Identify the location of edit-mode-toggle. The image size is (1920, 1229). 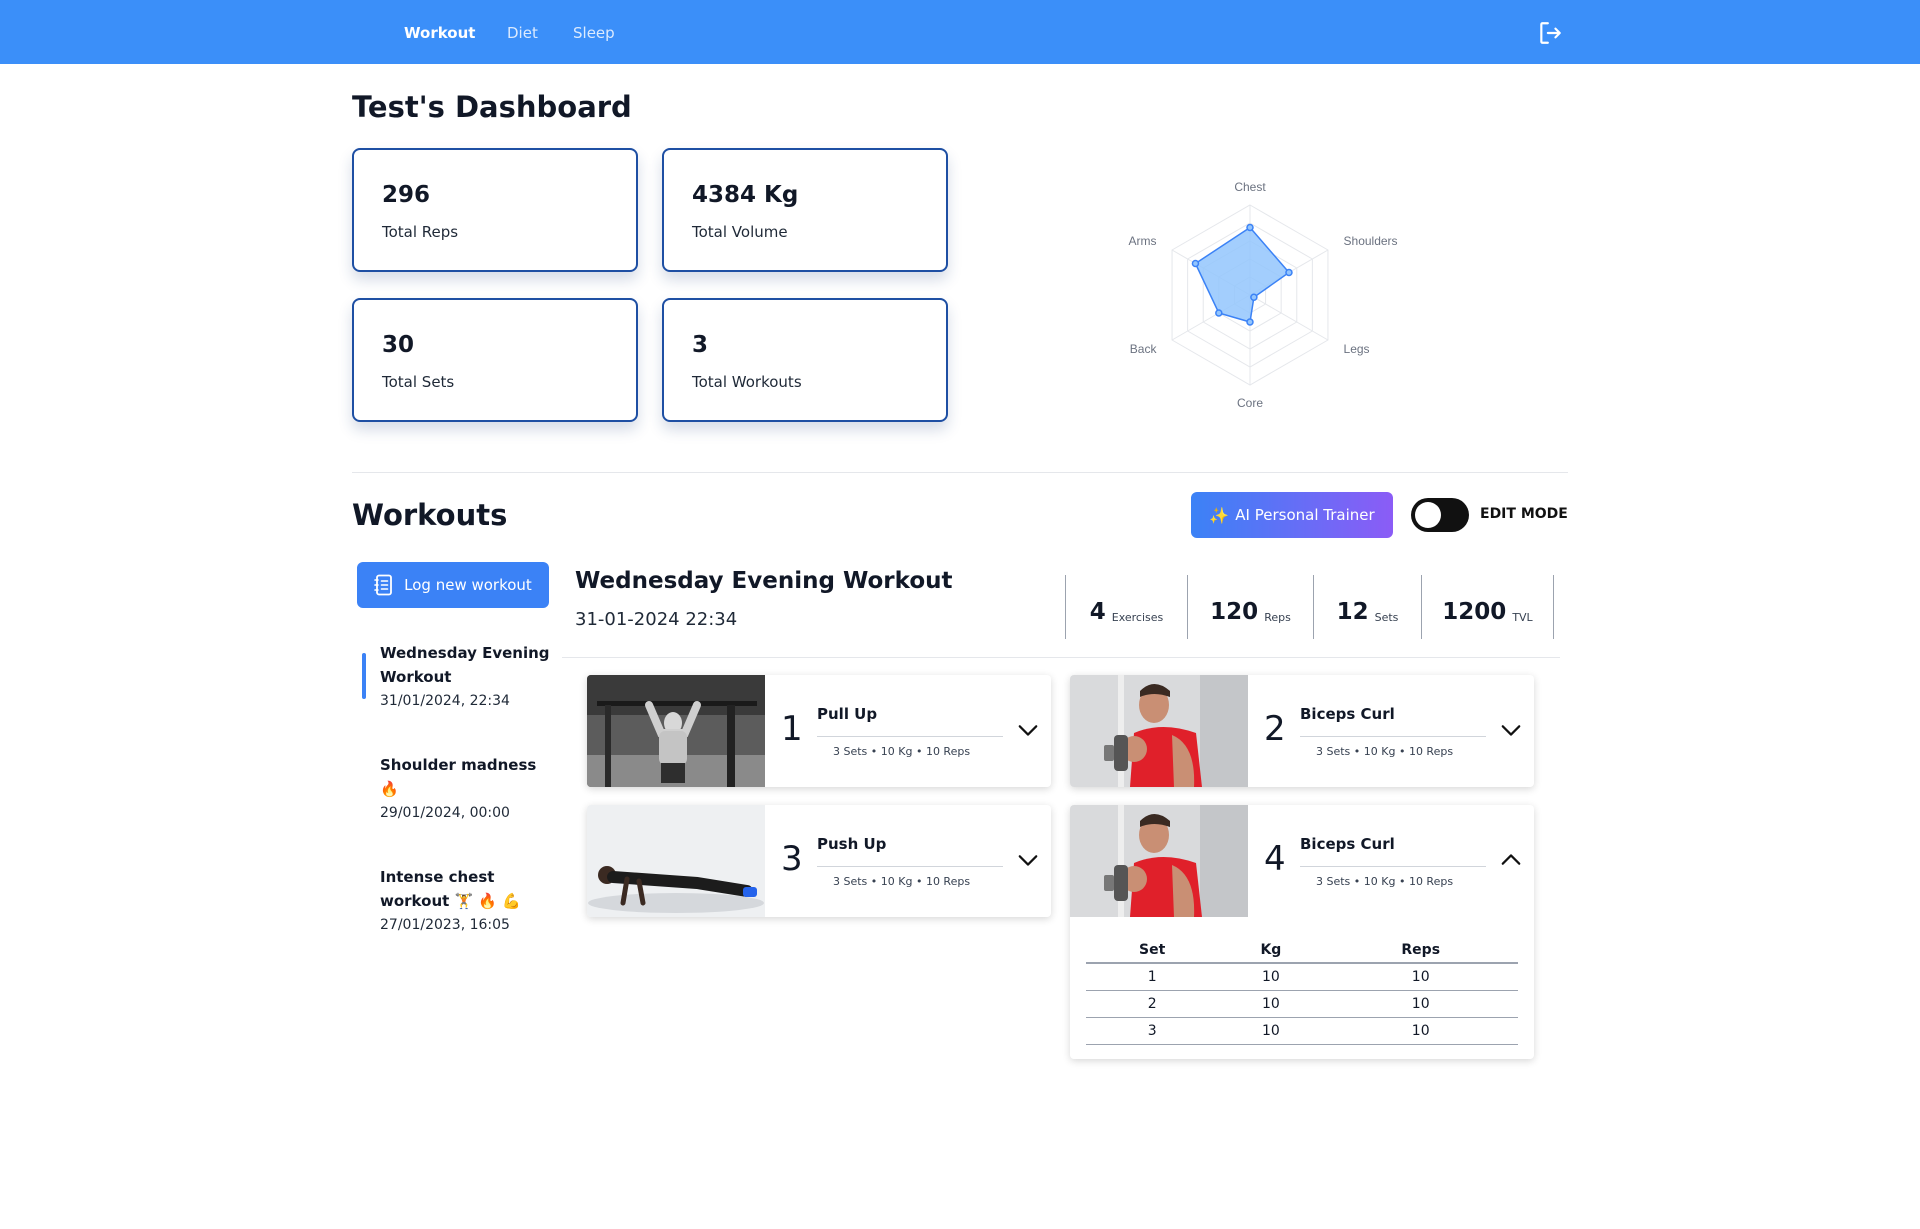
(1440, 515).